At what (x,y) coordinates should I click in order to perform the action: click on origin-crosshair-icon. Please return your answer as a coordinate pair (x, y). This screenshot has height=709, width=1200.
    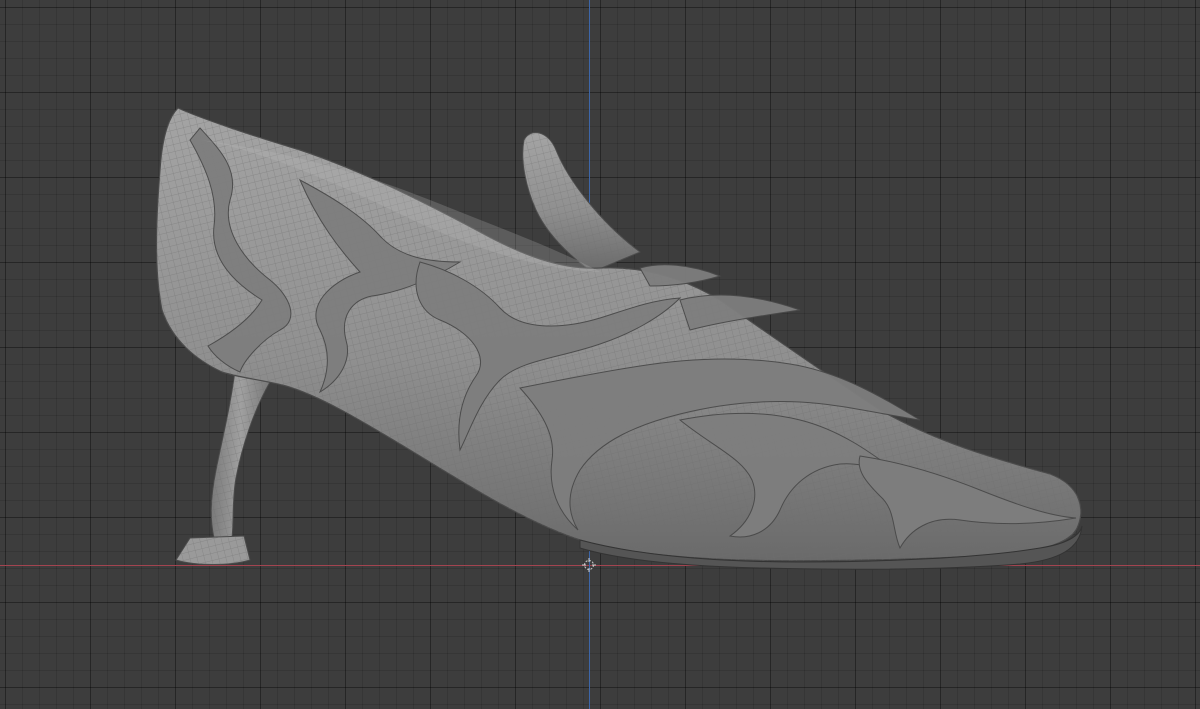
    Looking at the image, I should click on (589, 565).